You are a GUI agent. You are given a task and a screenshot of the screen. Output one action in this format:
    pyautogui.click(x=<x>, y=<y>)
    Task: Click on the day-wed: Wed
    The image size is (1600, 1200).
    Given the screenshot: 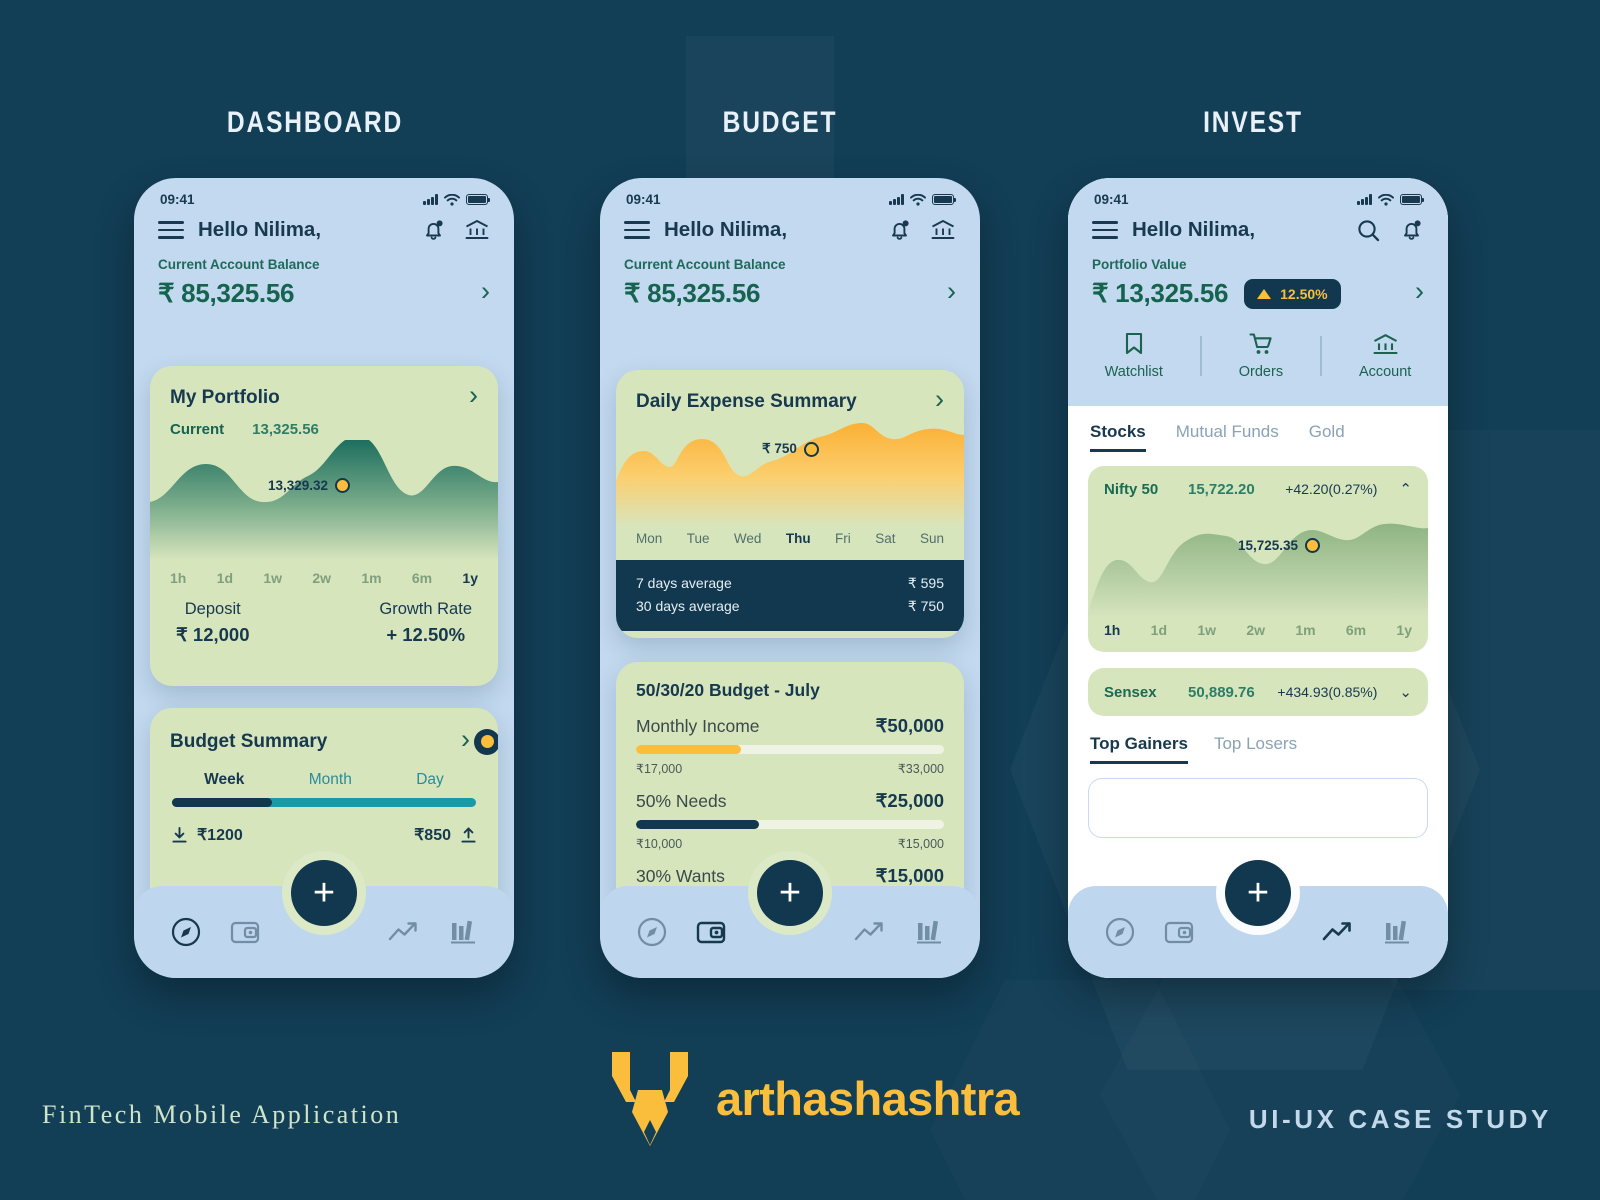 What is the action you would take?
    pyautogui.click(x=748, y=538)
    